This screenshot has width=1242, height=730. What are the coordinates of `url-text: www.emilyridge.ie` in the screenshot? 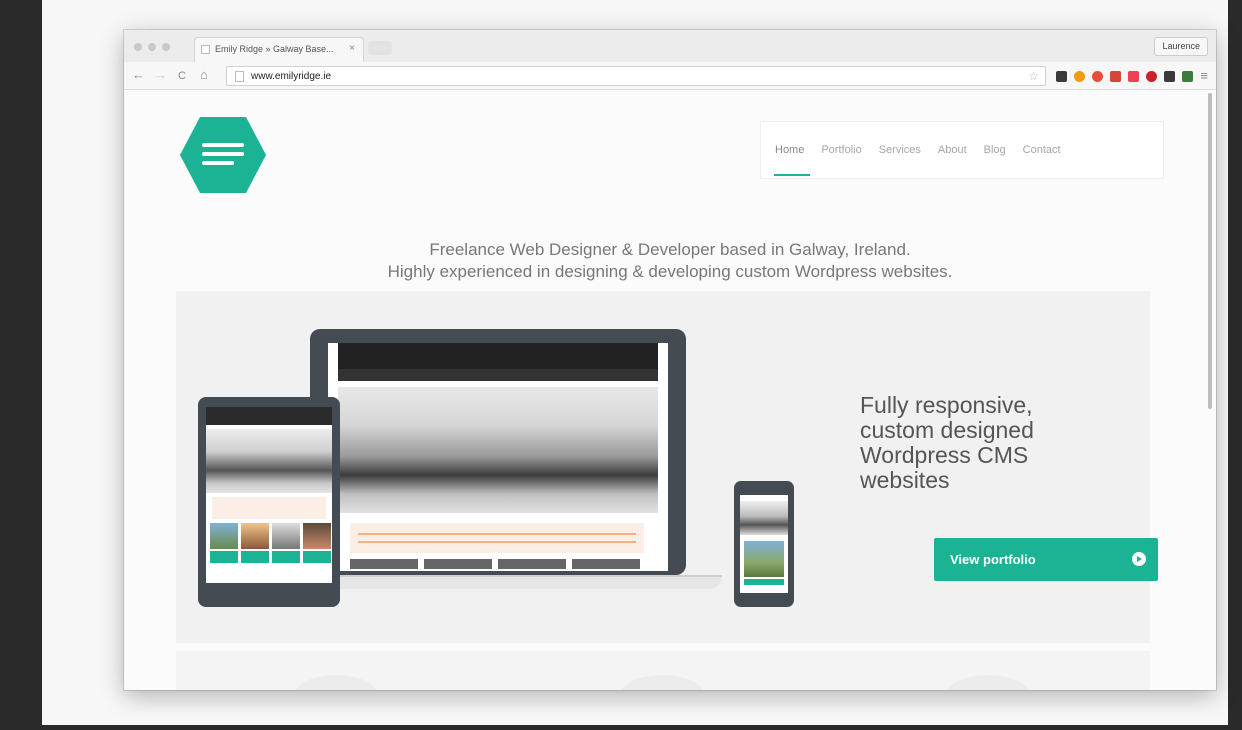 It's located at (291, 76).